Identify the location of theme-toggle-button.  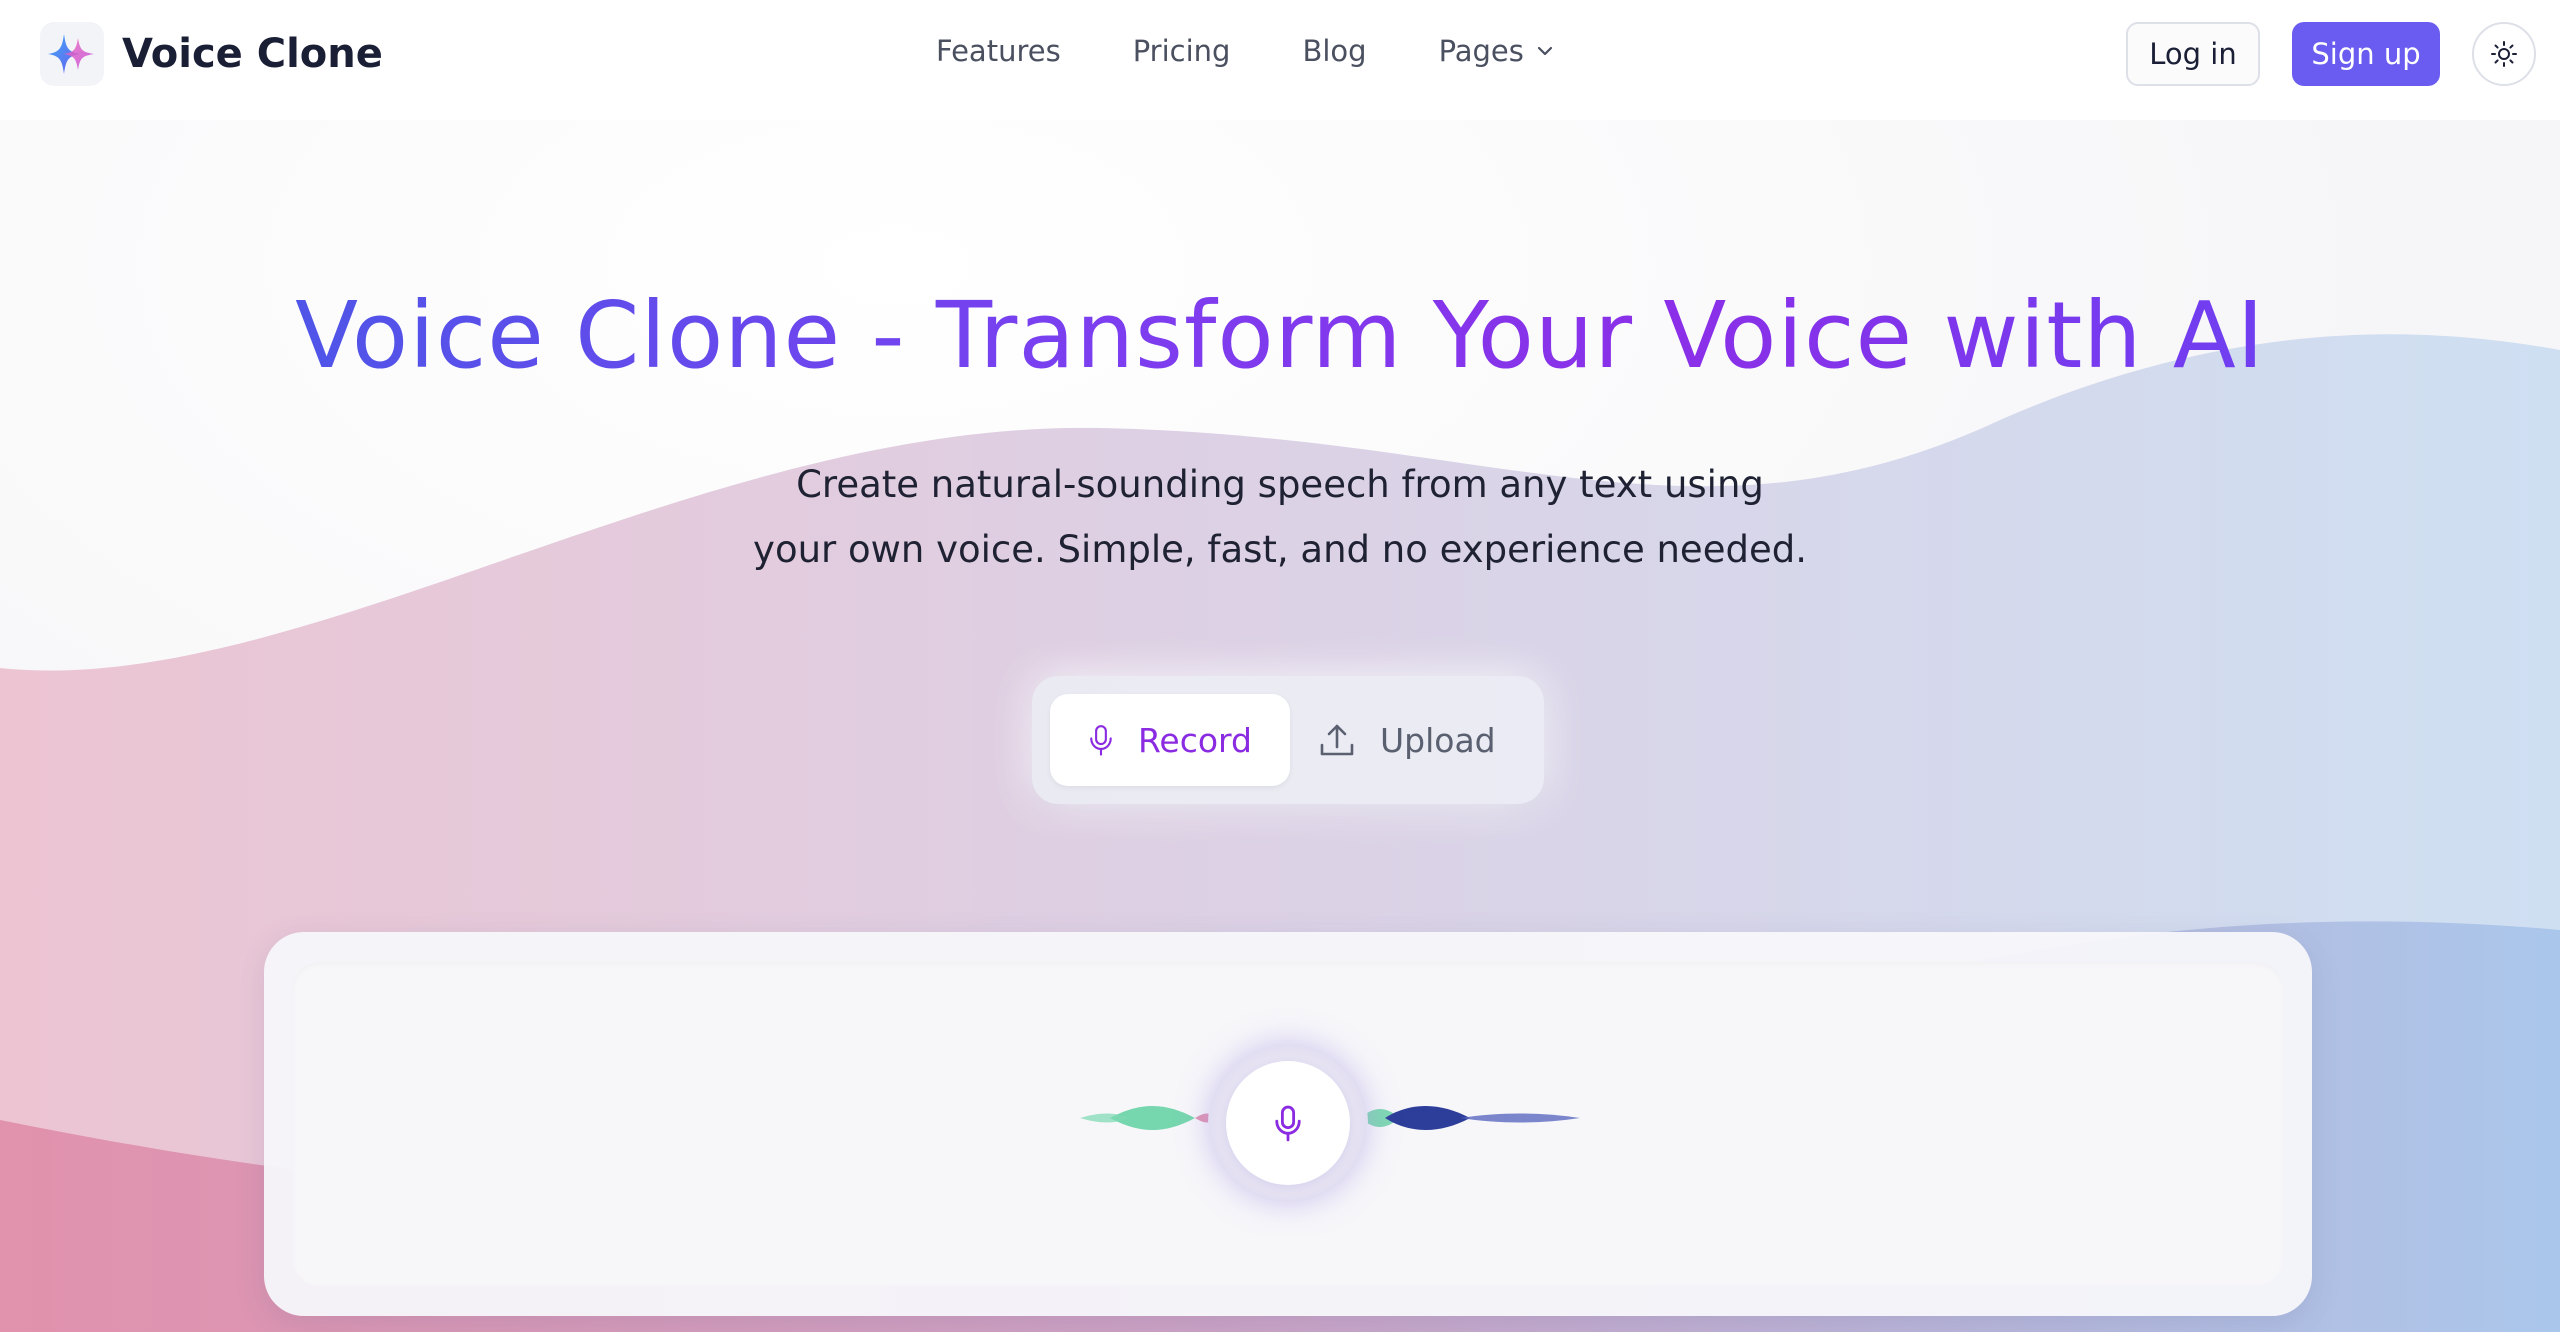
(2504, 54).